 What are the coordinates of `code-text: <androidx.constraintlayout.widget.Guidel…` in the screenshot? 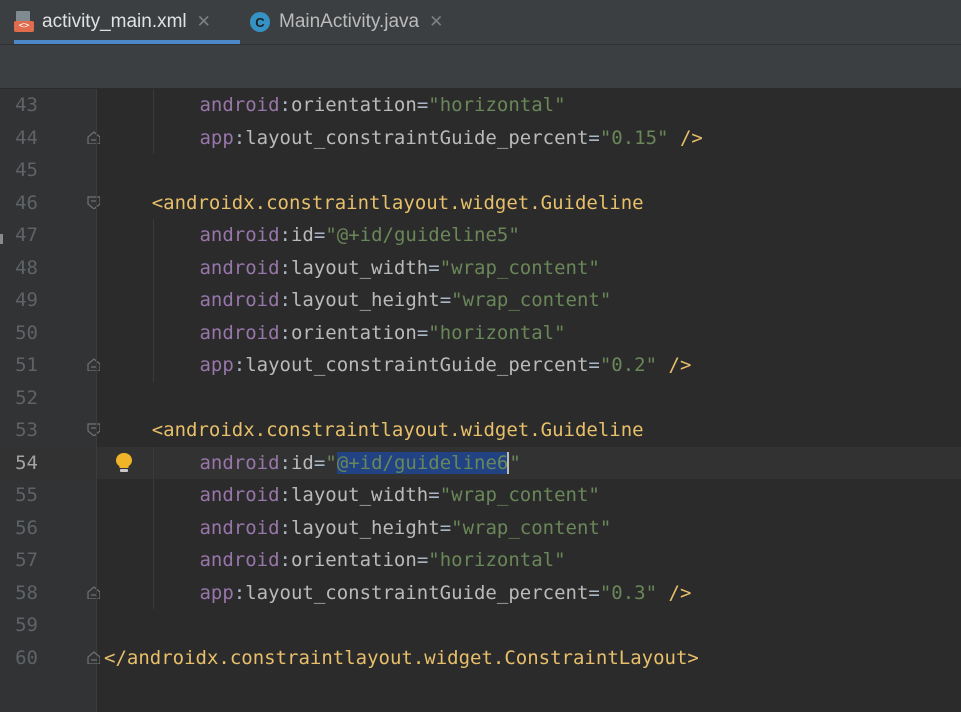 It's located at (398, 430).